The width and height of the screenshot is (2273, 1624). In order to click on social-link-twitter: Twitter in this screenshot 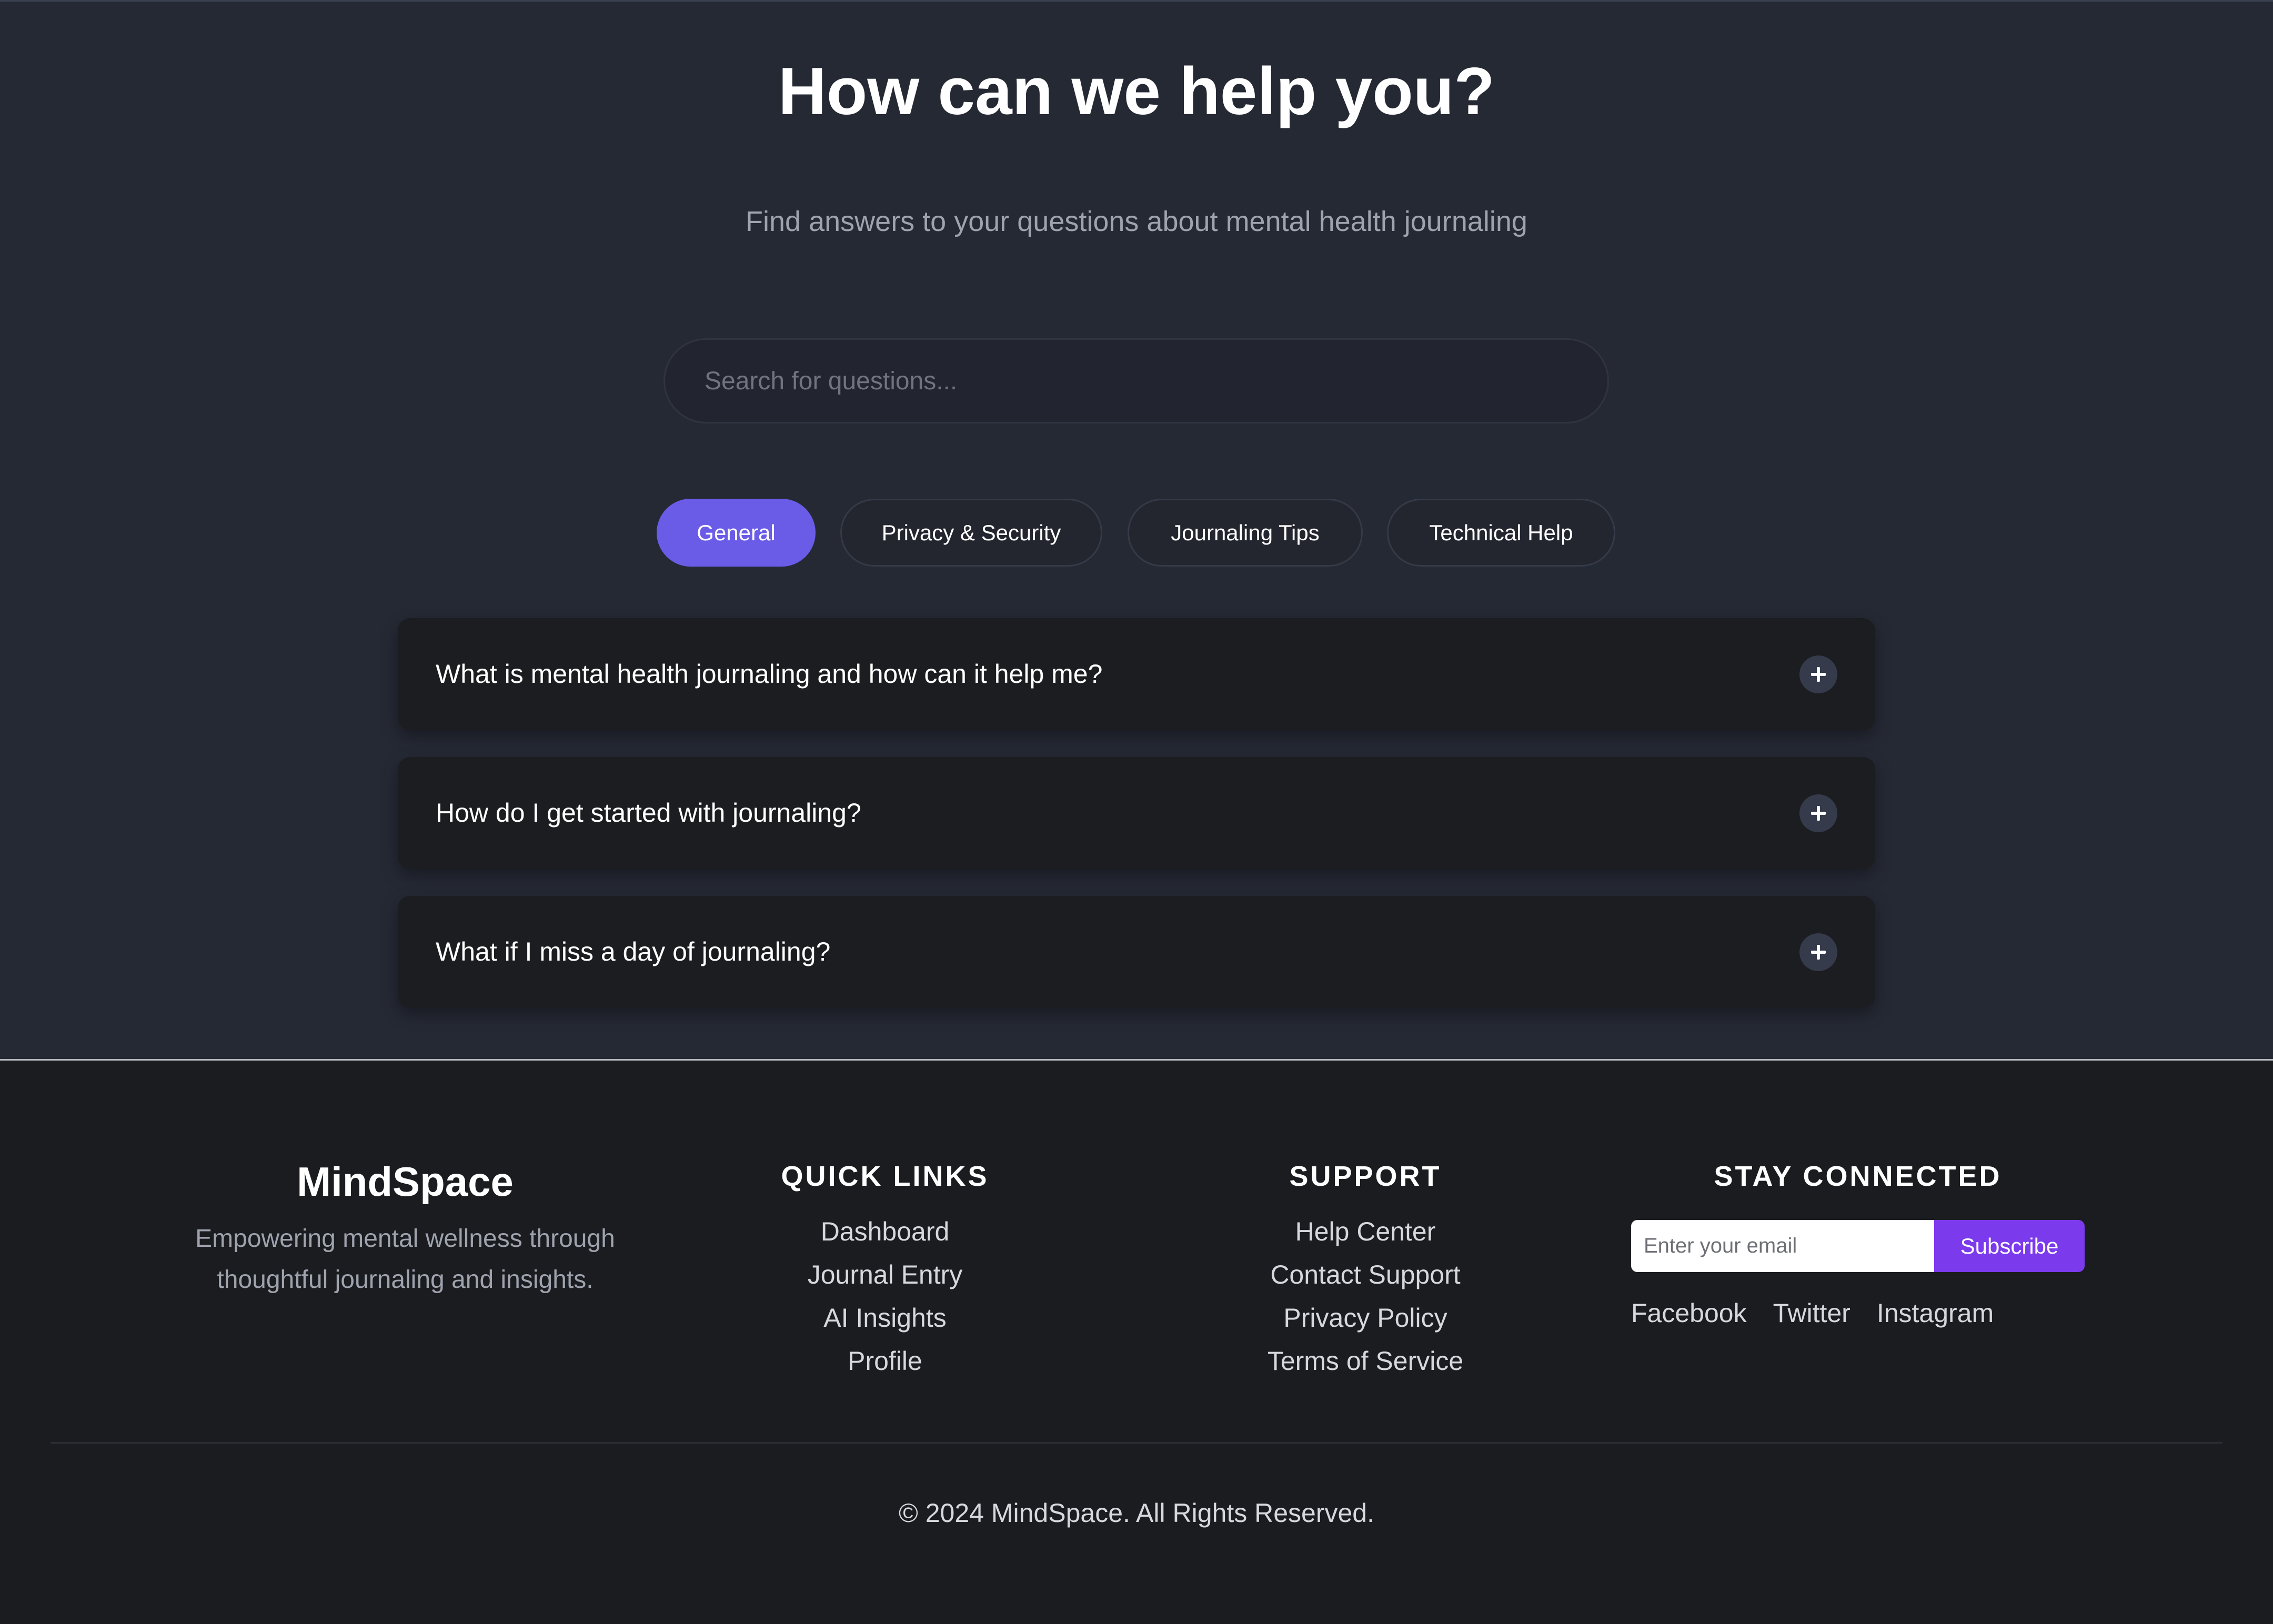, I will do `click(1812, 1313)`.